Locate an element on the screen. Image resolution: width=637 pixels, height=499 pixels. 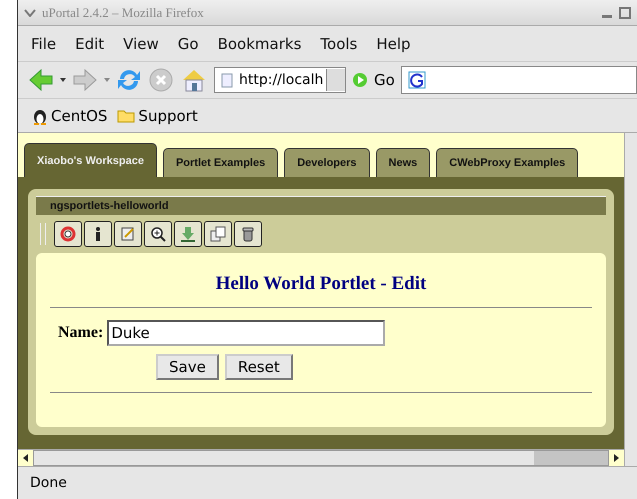
back-arrow-icon is located at coordinates (41, 80).